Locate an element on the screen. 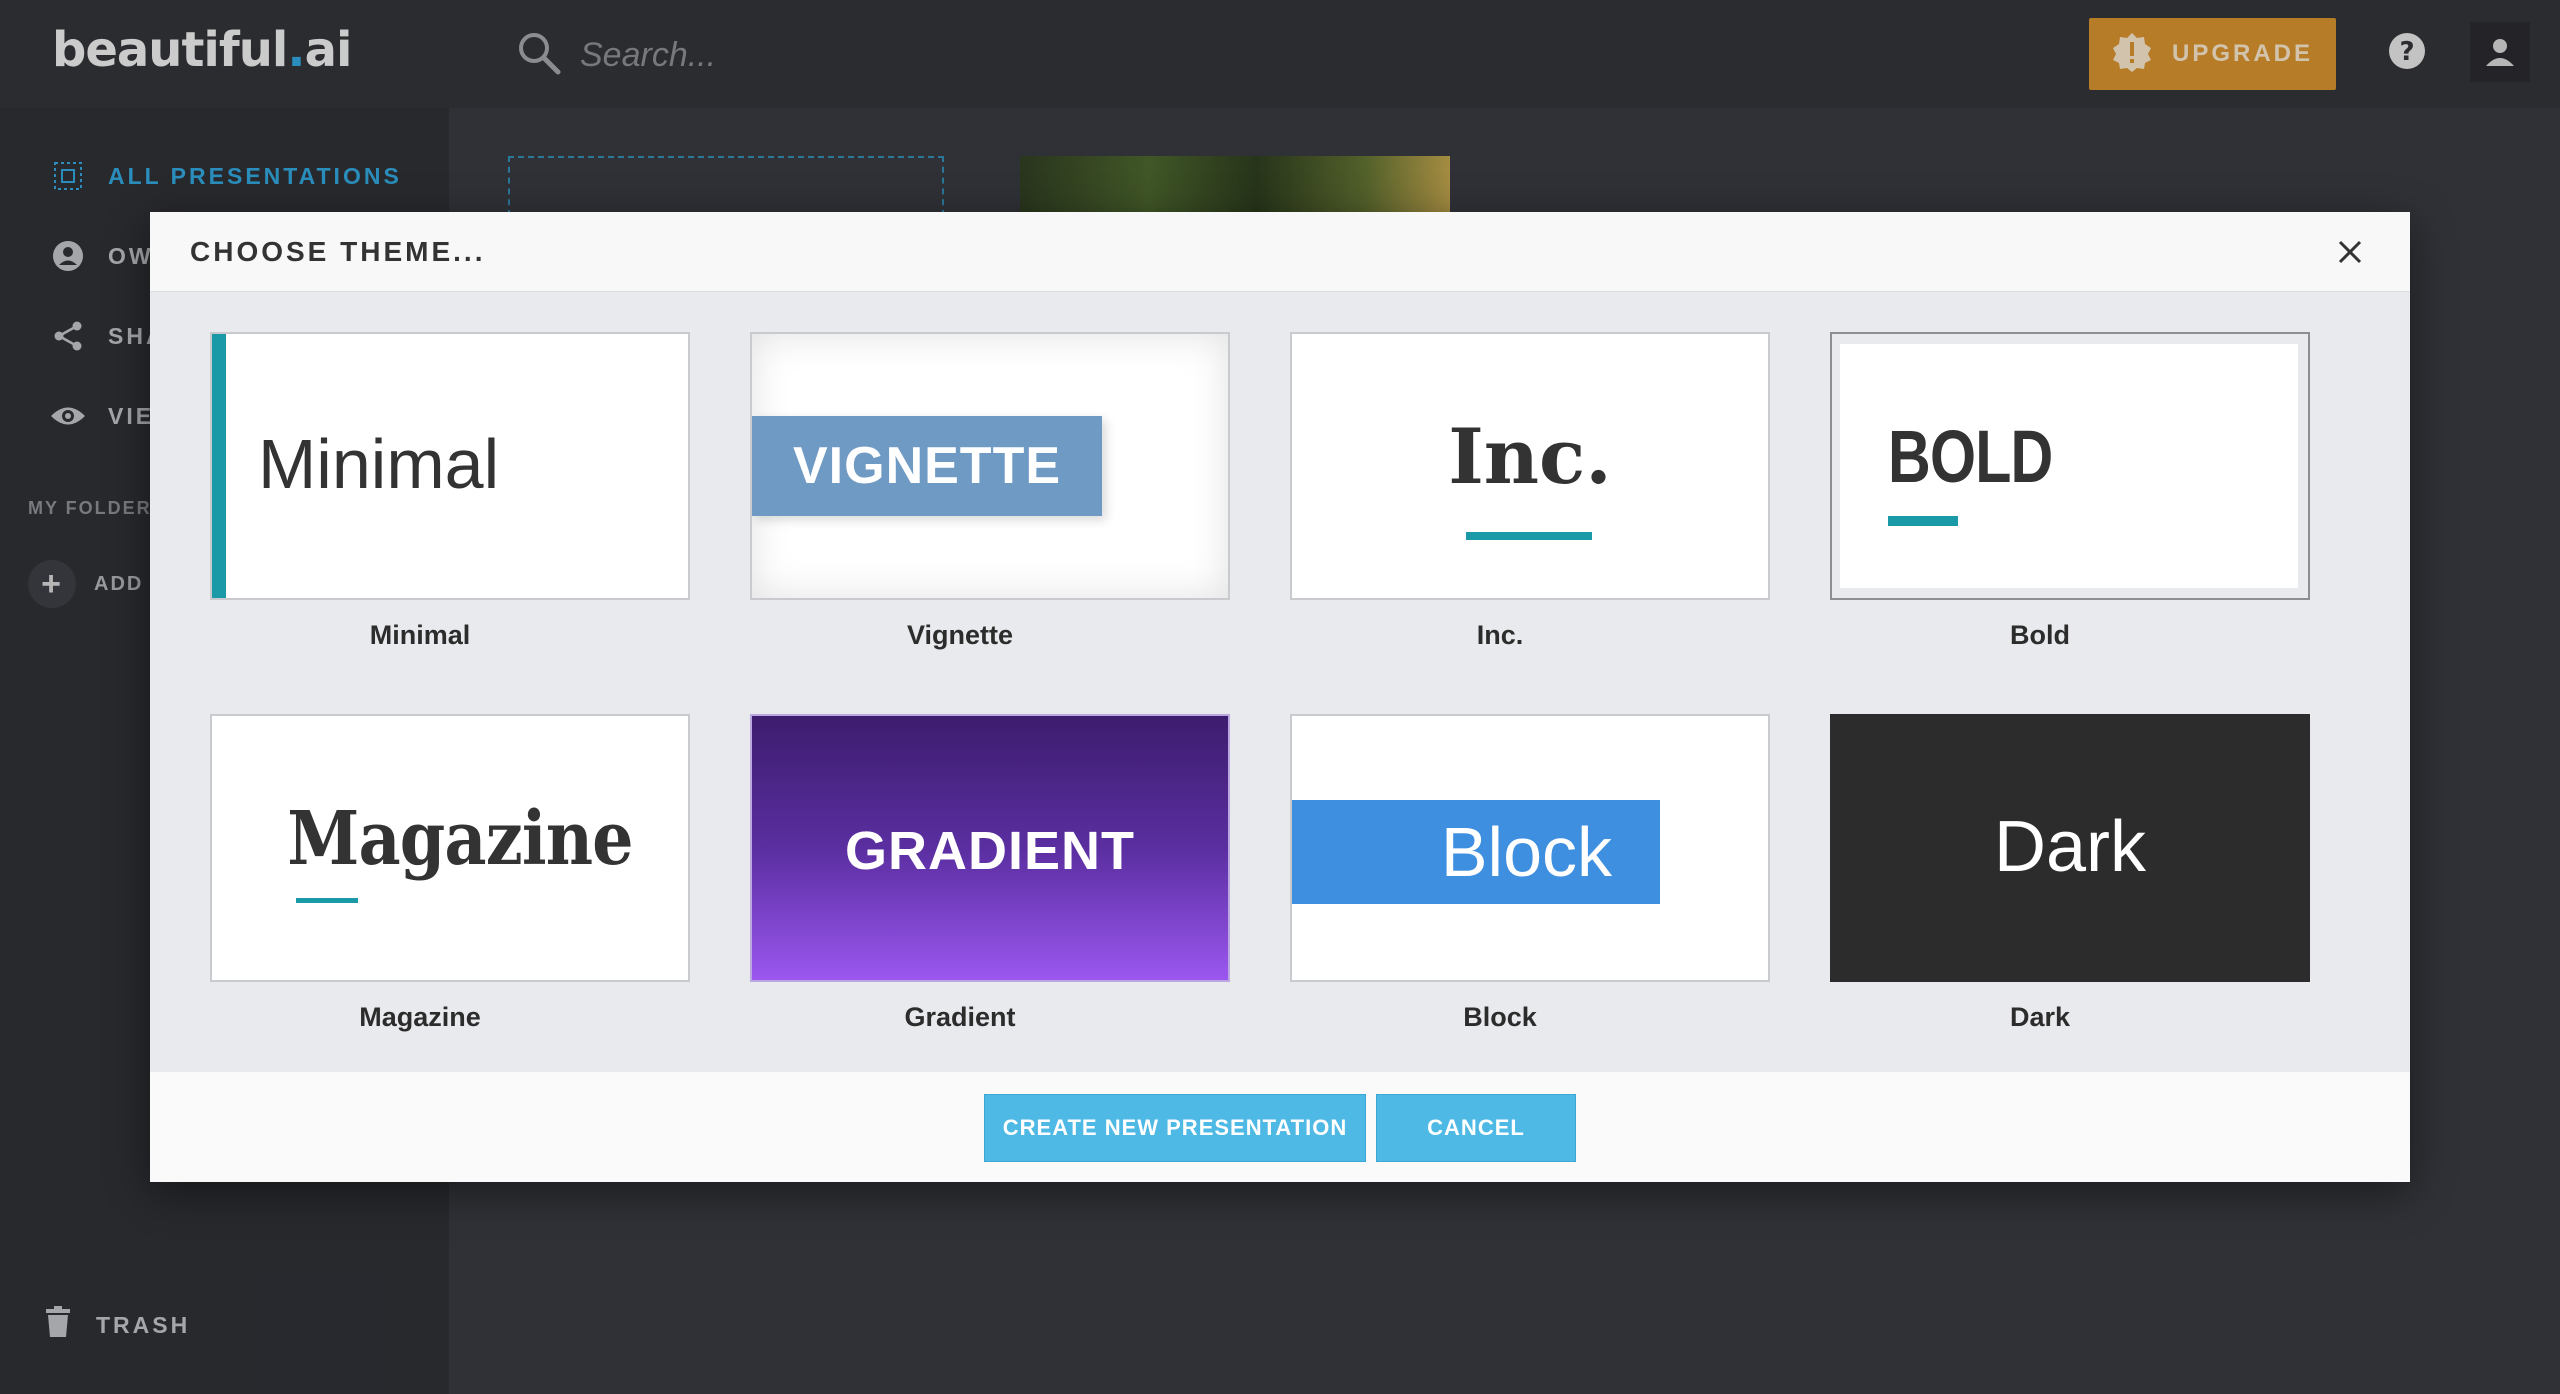 This screenshot has height=1394, width=2560. cancel-button: CANCEL is located at coordinates (1476, 1128).